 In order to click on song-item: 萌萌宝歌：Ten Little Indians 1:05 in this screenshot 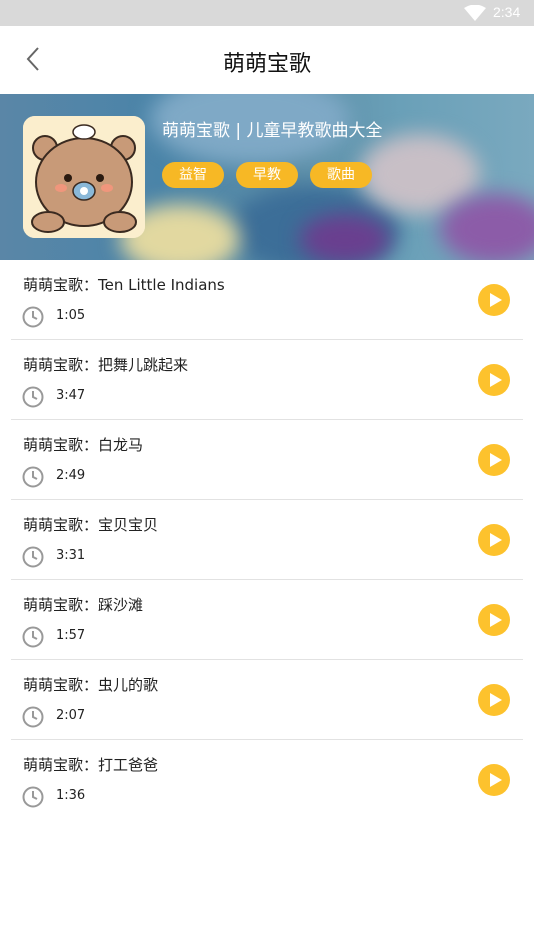, I will do `click(267, 300)`.